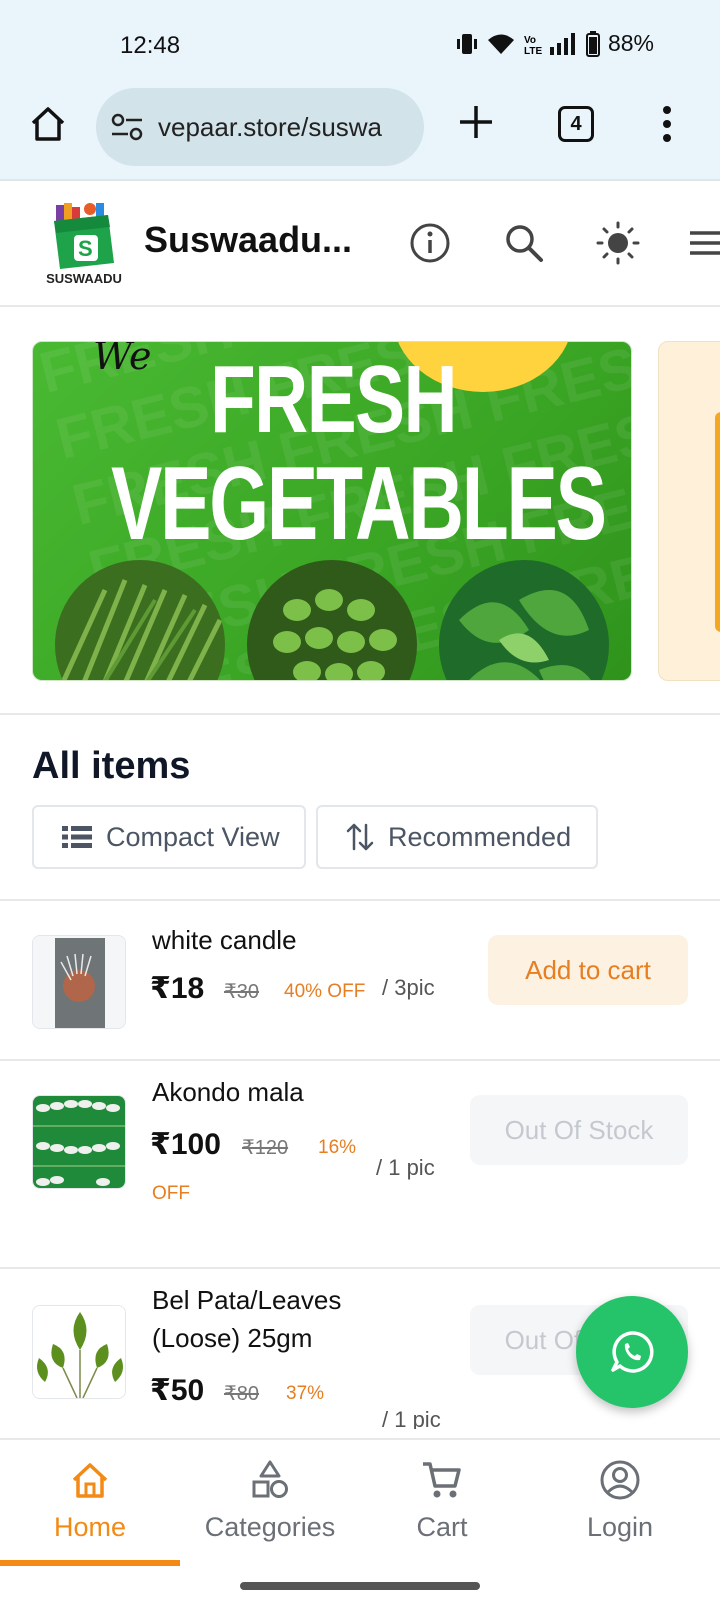 This screenshot has height=1600, width=720. What do you see at coordinates (265, 1148) in the screenshot?
I see `product-mrp: ₹120` at bounding box center [265, 1148].